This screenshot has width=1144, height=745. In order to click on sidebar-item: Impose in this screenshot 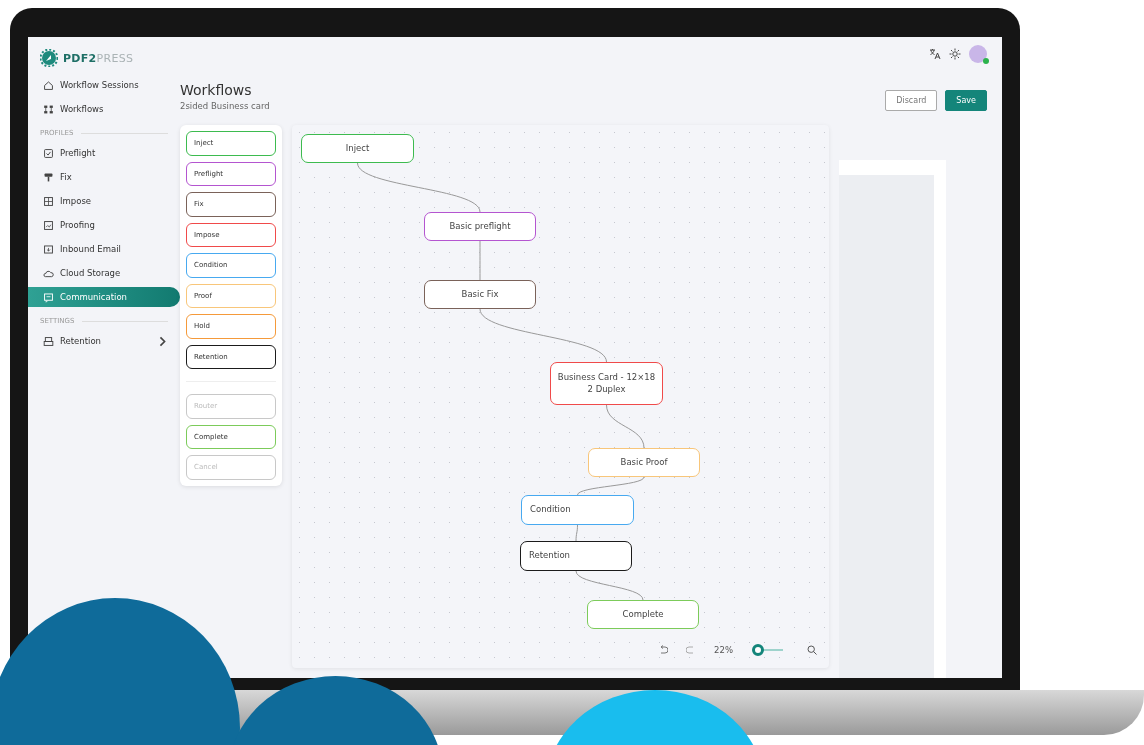, I will do `click(104, 201)`.